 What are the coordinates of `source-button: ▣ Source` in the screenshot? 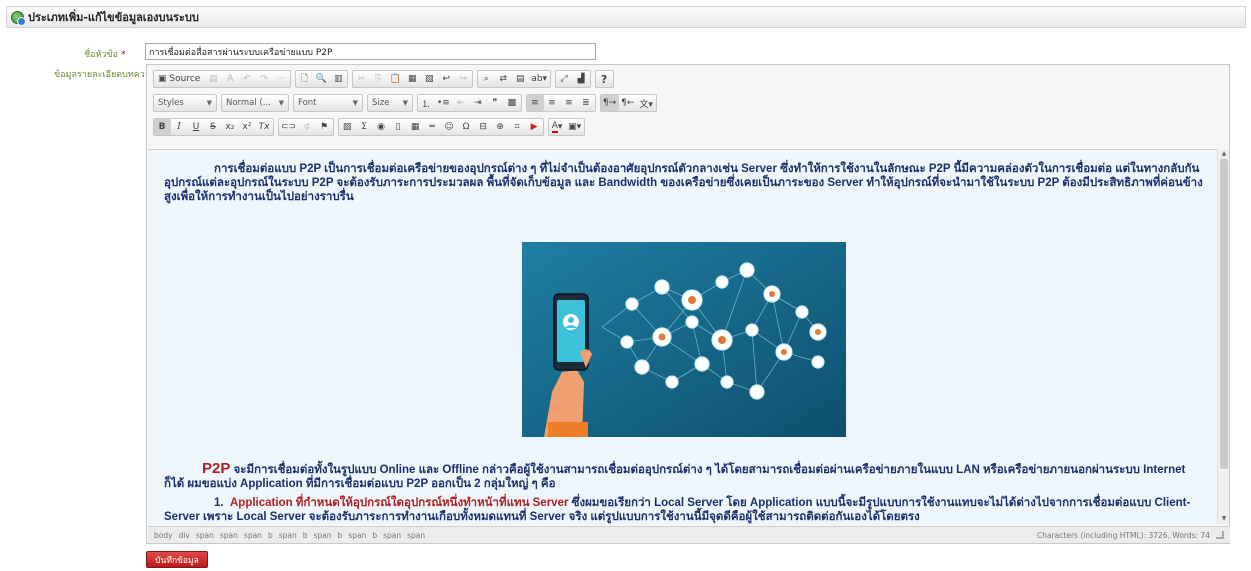 It's located at (179, 79).